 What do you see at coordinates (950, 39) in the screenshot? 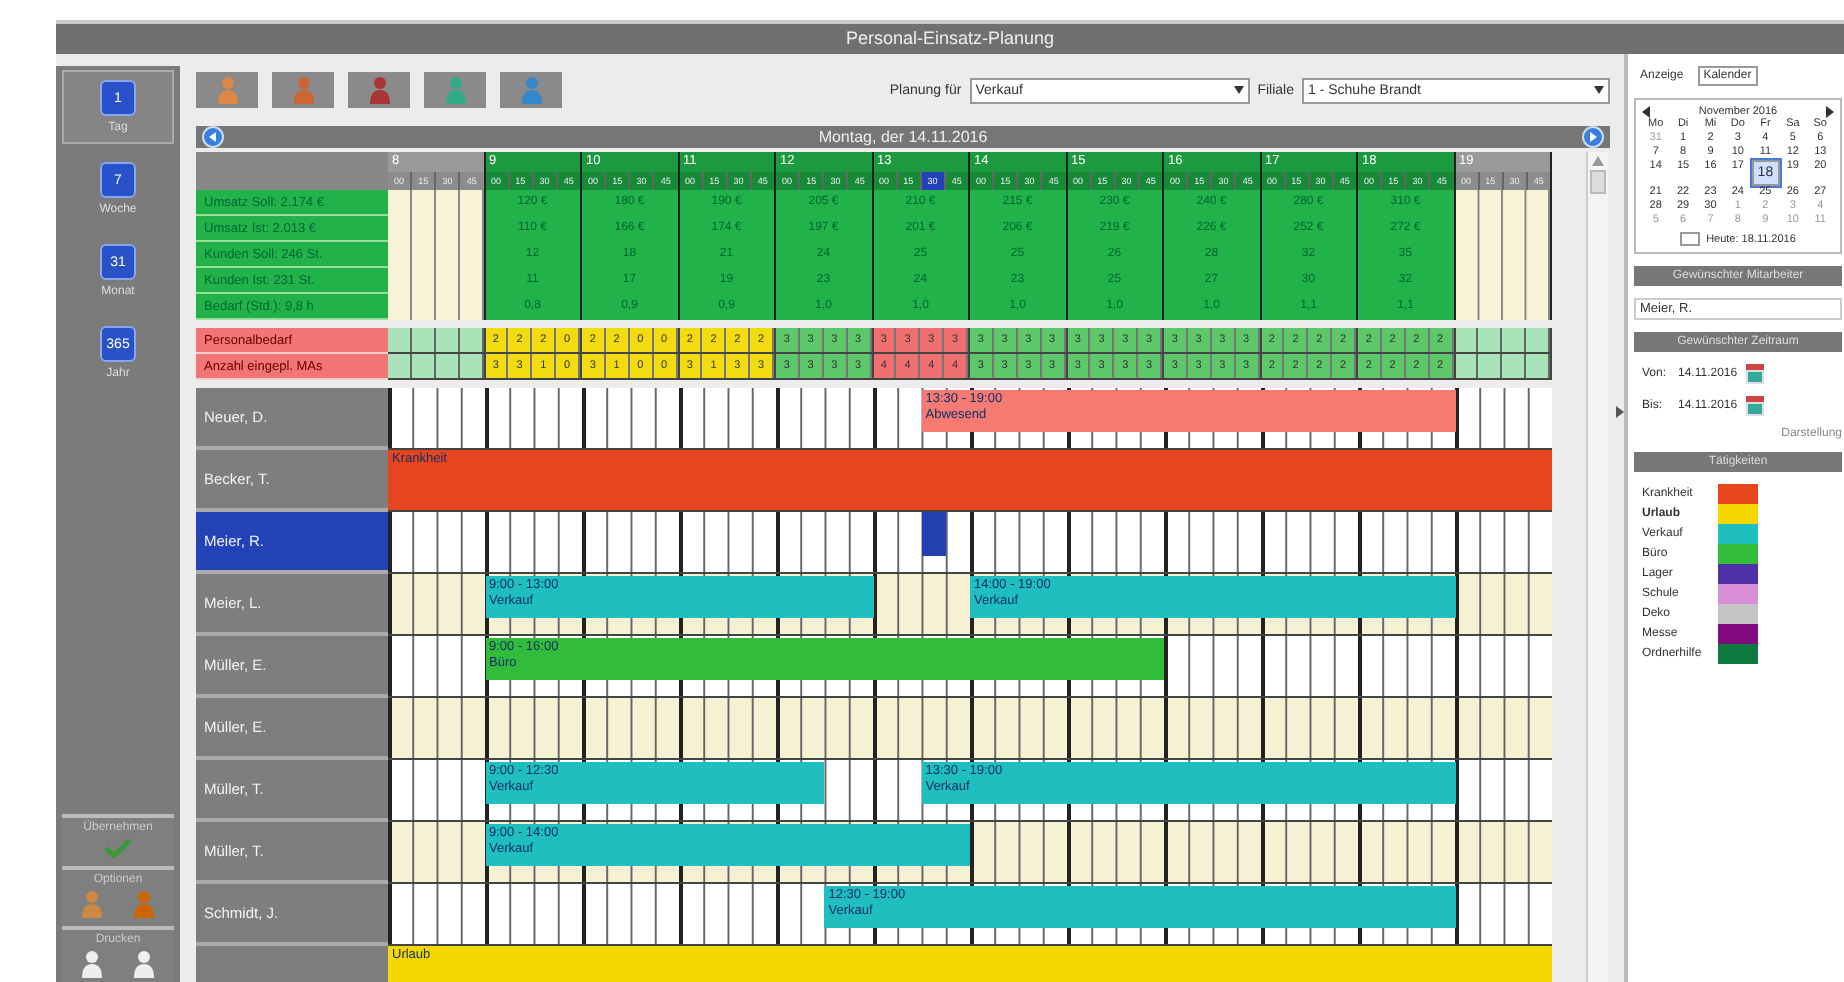
I see `window-title: Personal-Einsatz-Planung` at bounding box center [950, 39].